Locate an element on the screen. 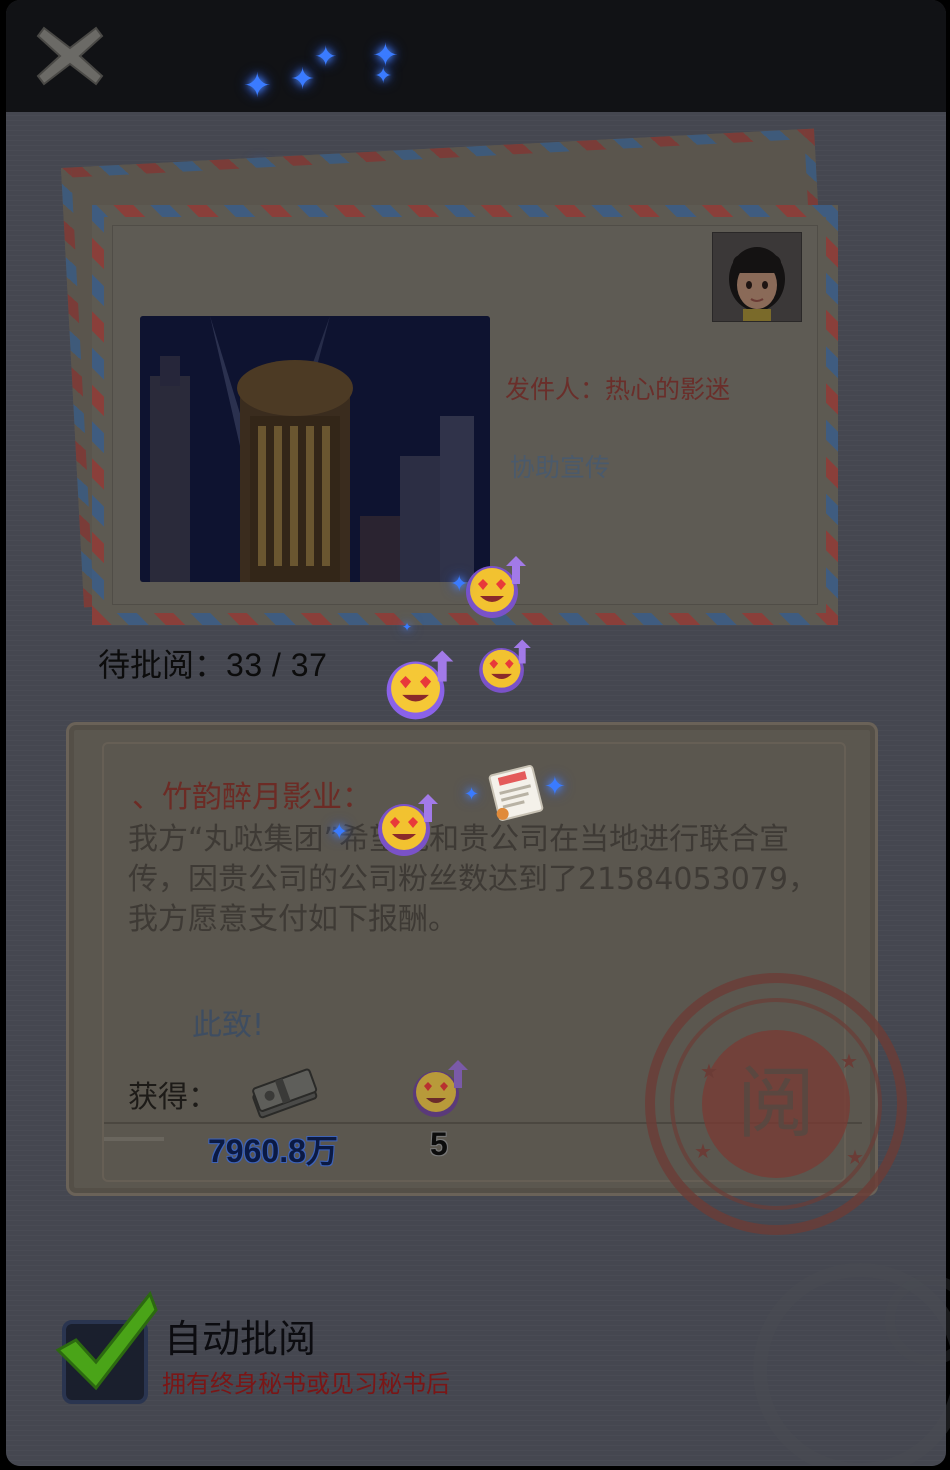 This screenshot has height=1470, width=950. close-x-icon is located at coordinates (70, 56).